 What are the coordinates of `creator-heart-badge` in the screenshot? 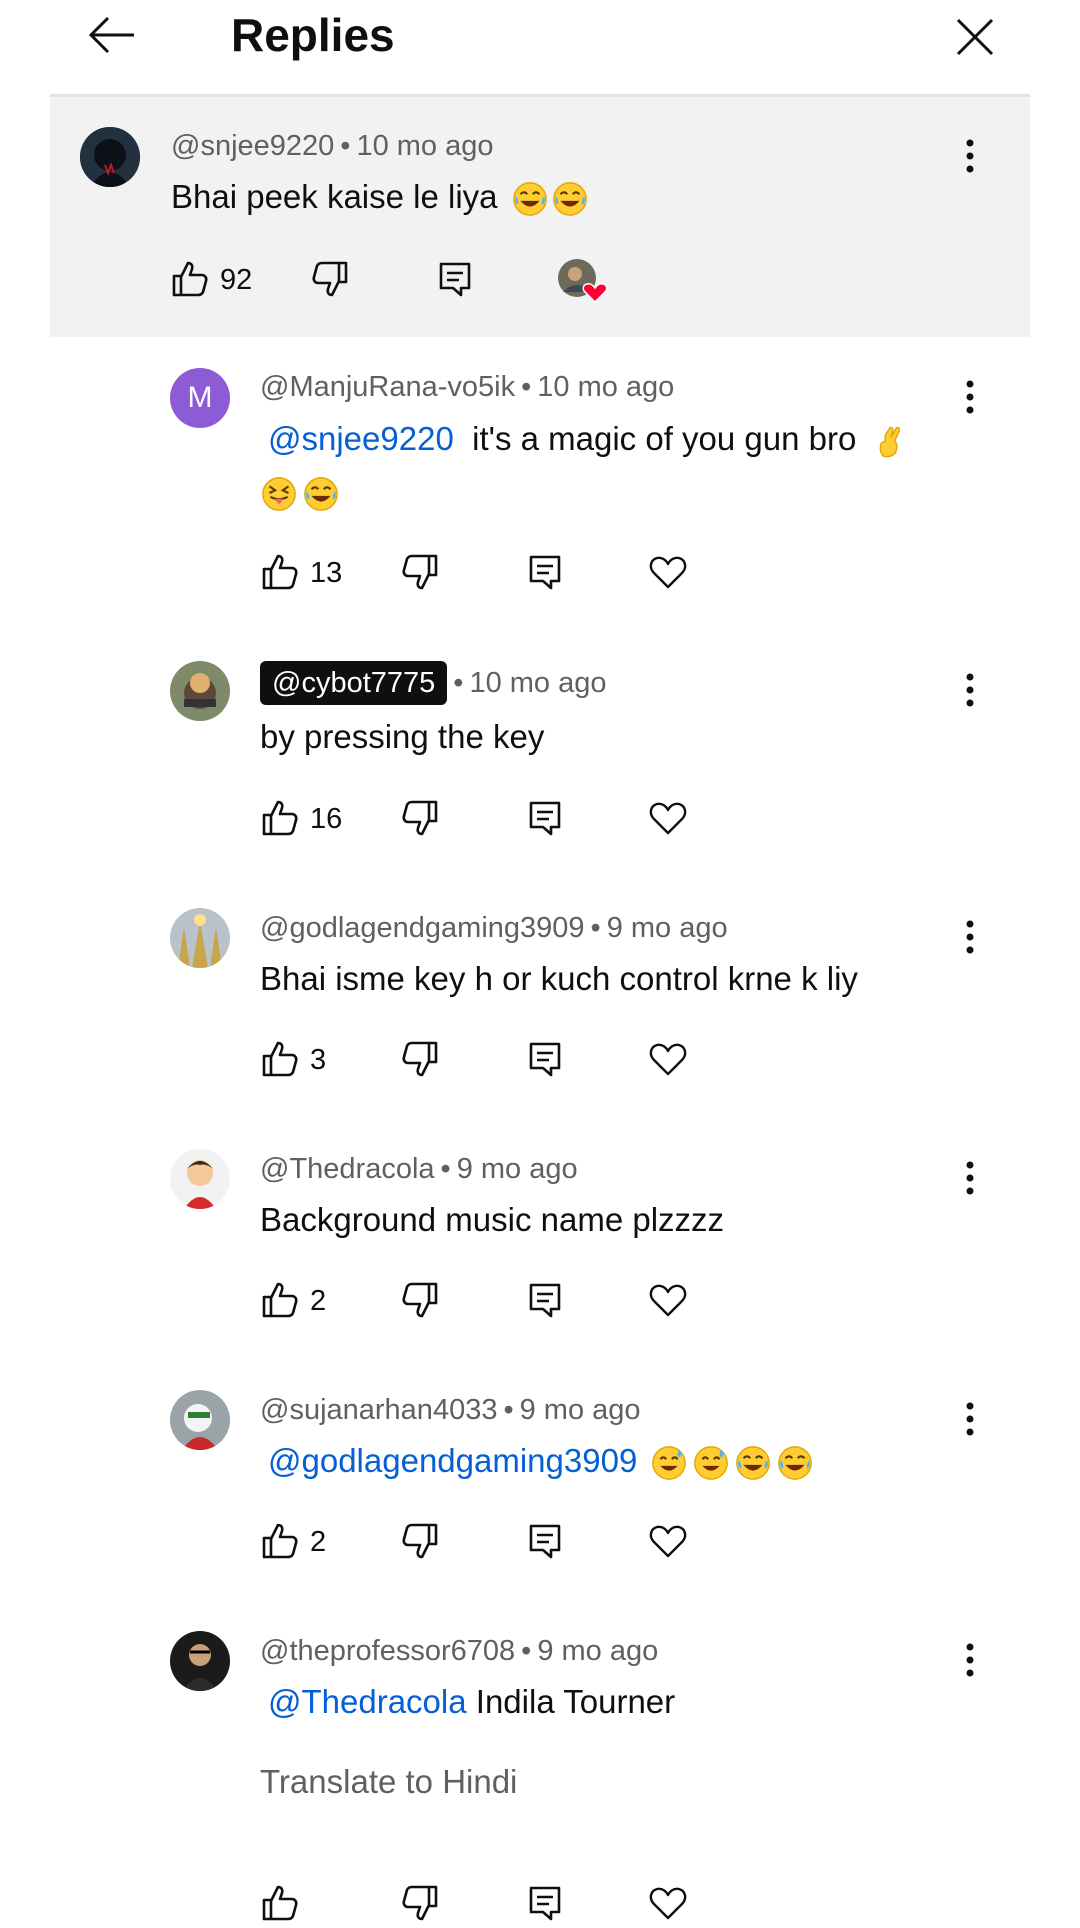 It's located at (583, 281).